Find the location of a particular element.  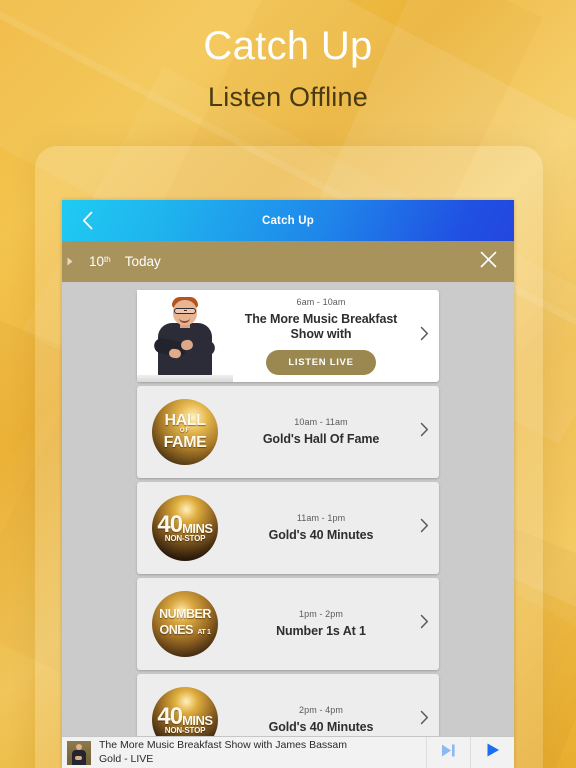

prev-day-button is located at coordinates (70, 261).